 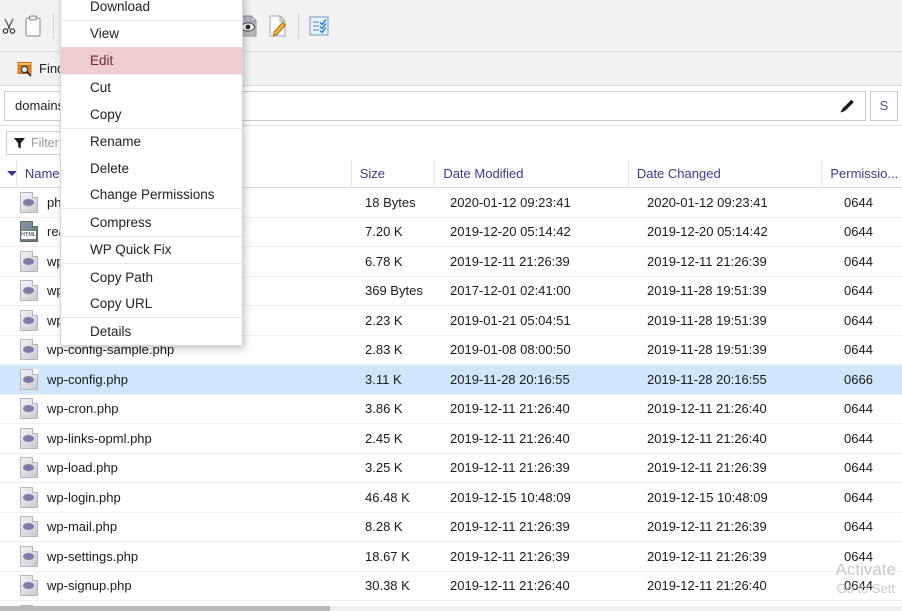 What do you see at coordinates (19, 143) in the screenshot?
I see `filter-icon` at bounding box center [19, 143].